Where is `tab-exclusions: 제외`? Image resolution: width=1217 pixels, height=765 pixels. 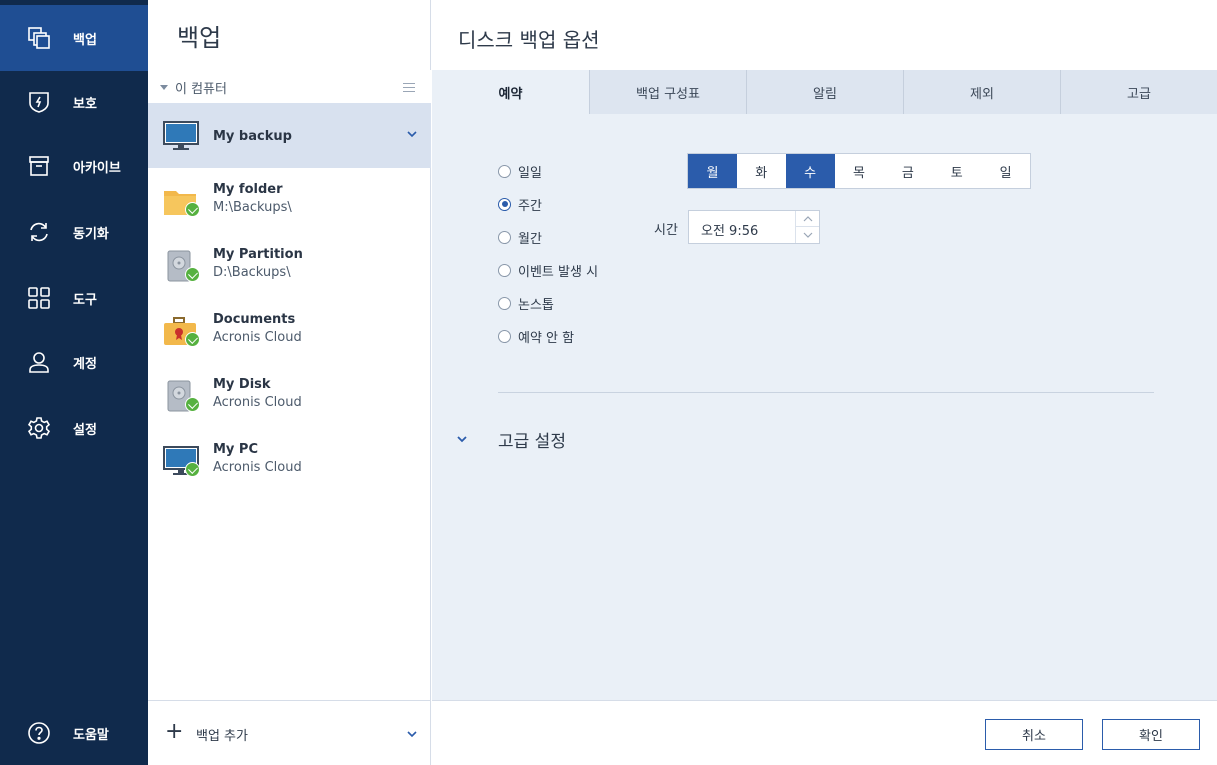 tab-exclusions: 제외 is located at coordinates (981, 92).